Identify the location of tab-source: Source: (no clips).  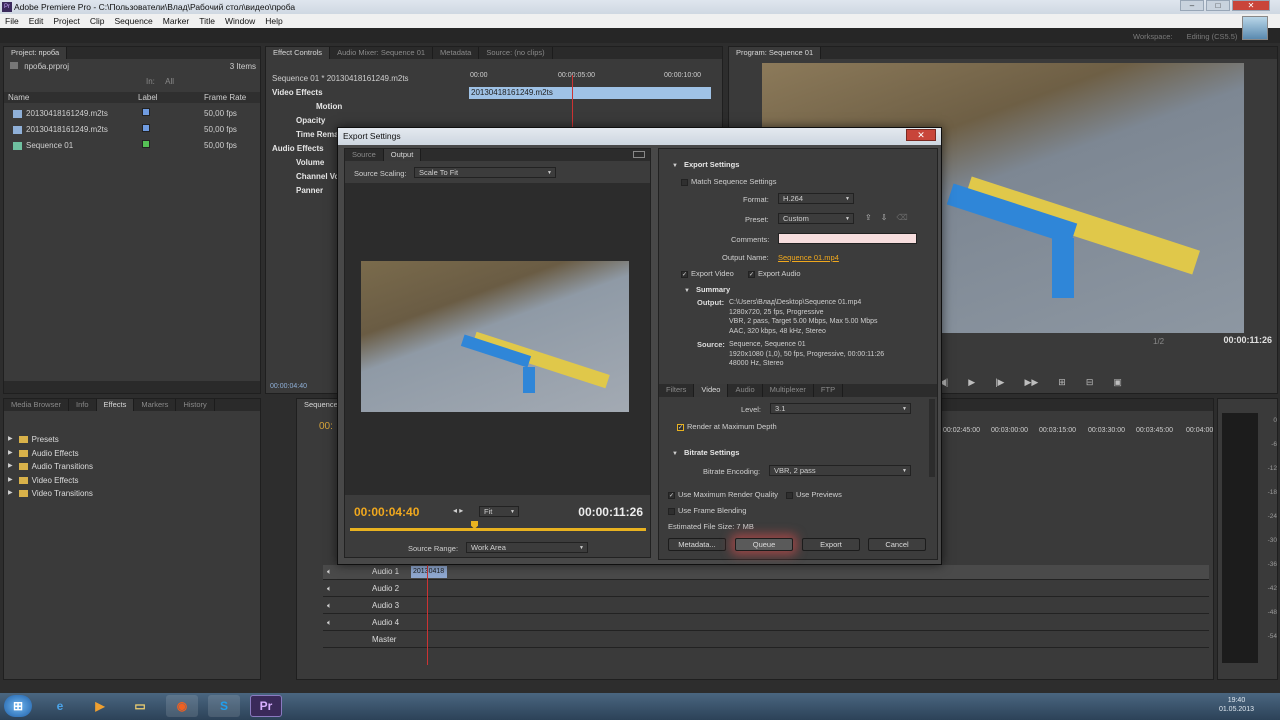
(516, 53).